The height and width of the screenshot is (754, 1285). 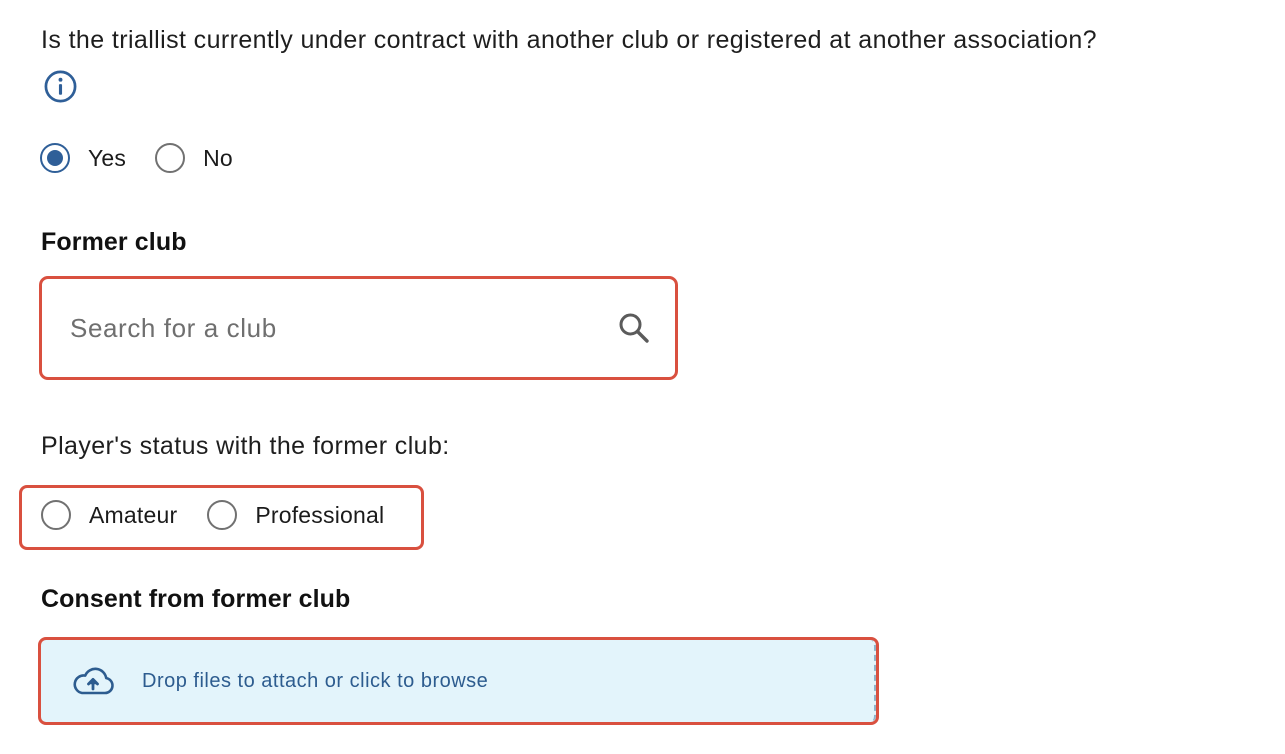 What do you see at coordinates (218, 157) in the screenshot?
I see `radio-label-no: No` at bounding box center [218, 157].